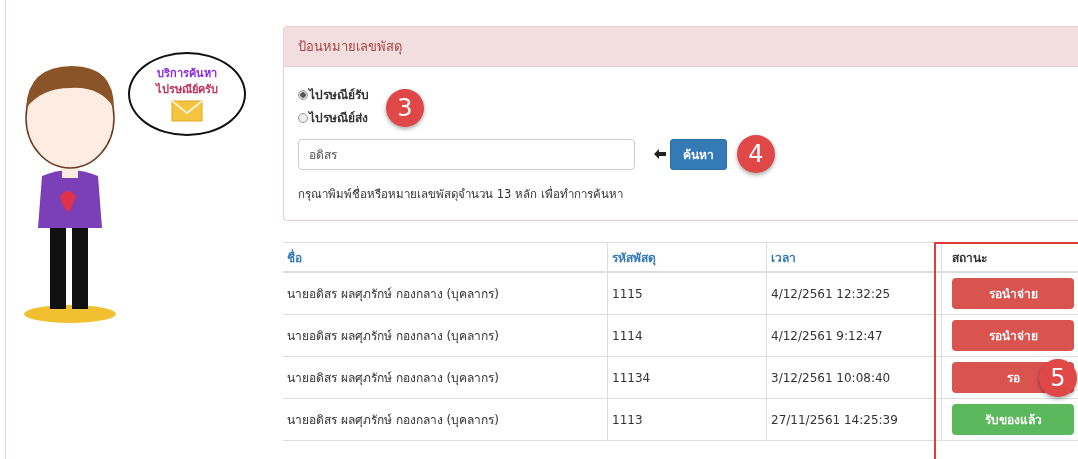 This screenshot has height=459, width=1078. Describe the element at coordinates (854, 293) in the screenshot. I see `table-cell: 4/12/2561 12:32:25` at that location.